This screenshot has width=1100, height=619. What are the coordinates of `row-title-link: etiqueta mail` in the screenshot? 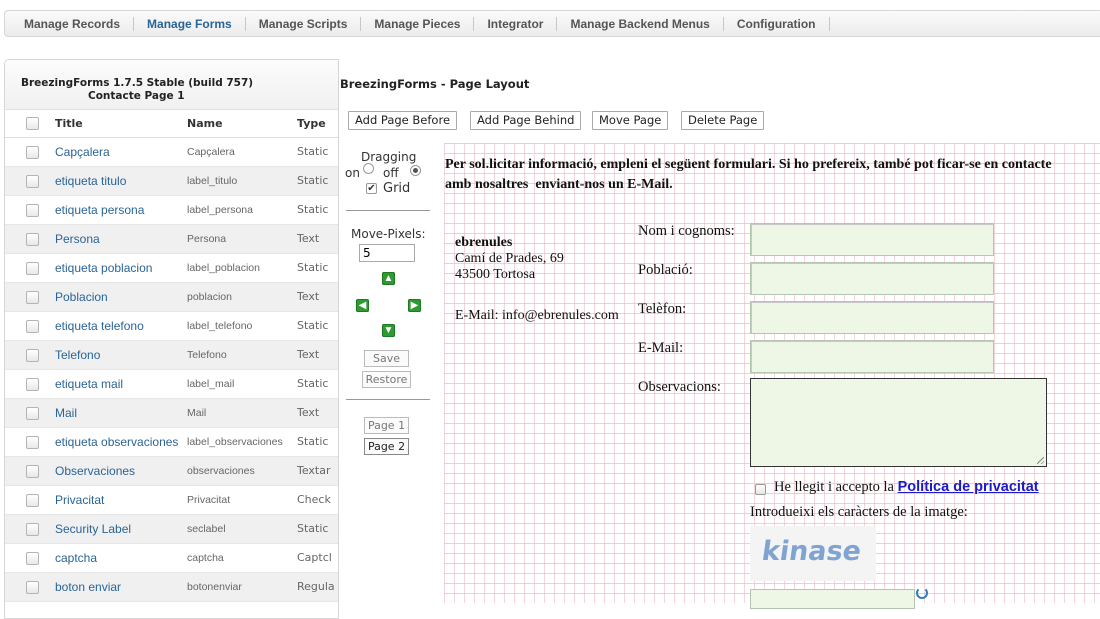 It's located at (119, 384).